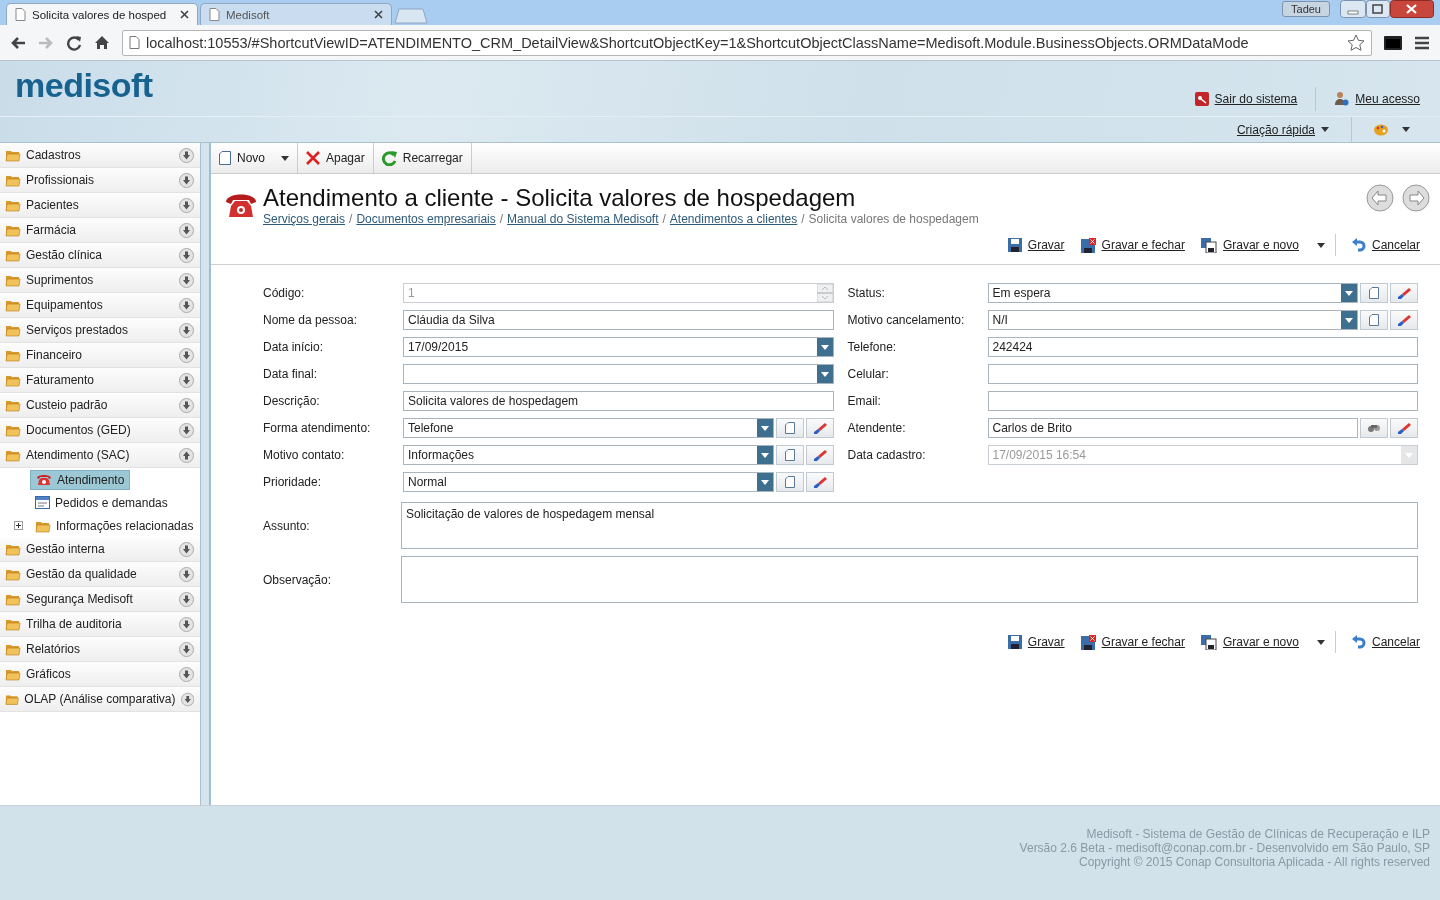  Describe the element at coordinates (733, 219) in the screenshot. I see `breadcrumb-link: Atendimentos a clientes` at that location.